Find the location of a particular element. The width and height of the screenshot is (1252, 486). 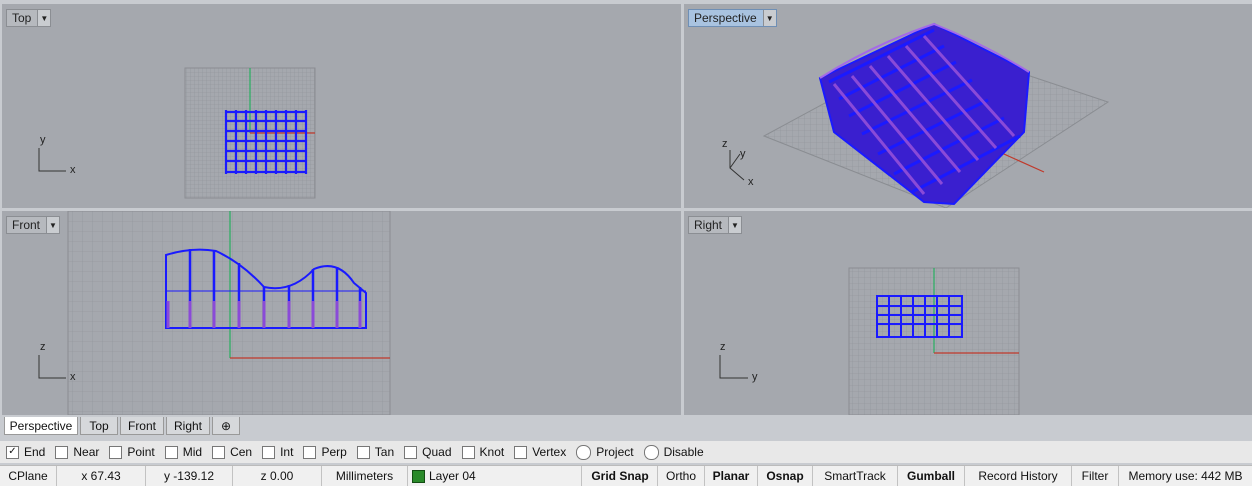

front-view-canvas is located at coordinates (214, 313).